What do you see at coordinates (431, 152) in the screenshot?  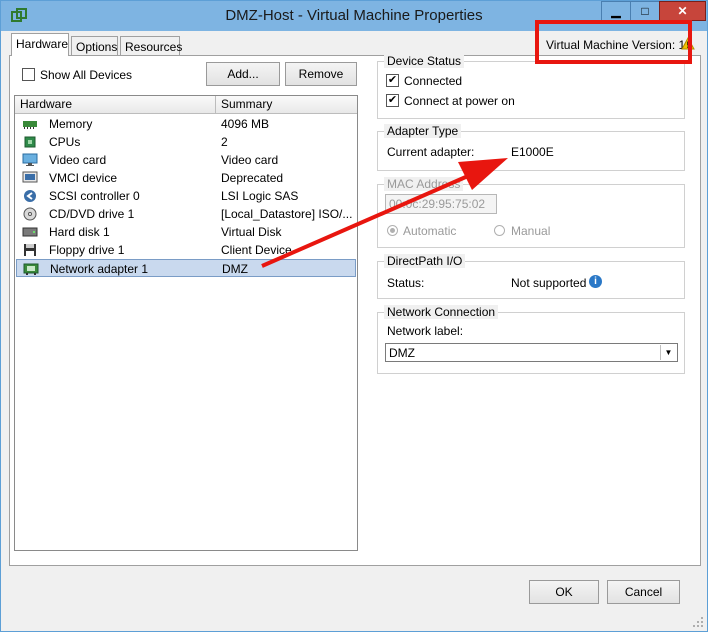 I see `current-adapter-label: Current adapter:` at bounding box center [431, 152].